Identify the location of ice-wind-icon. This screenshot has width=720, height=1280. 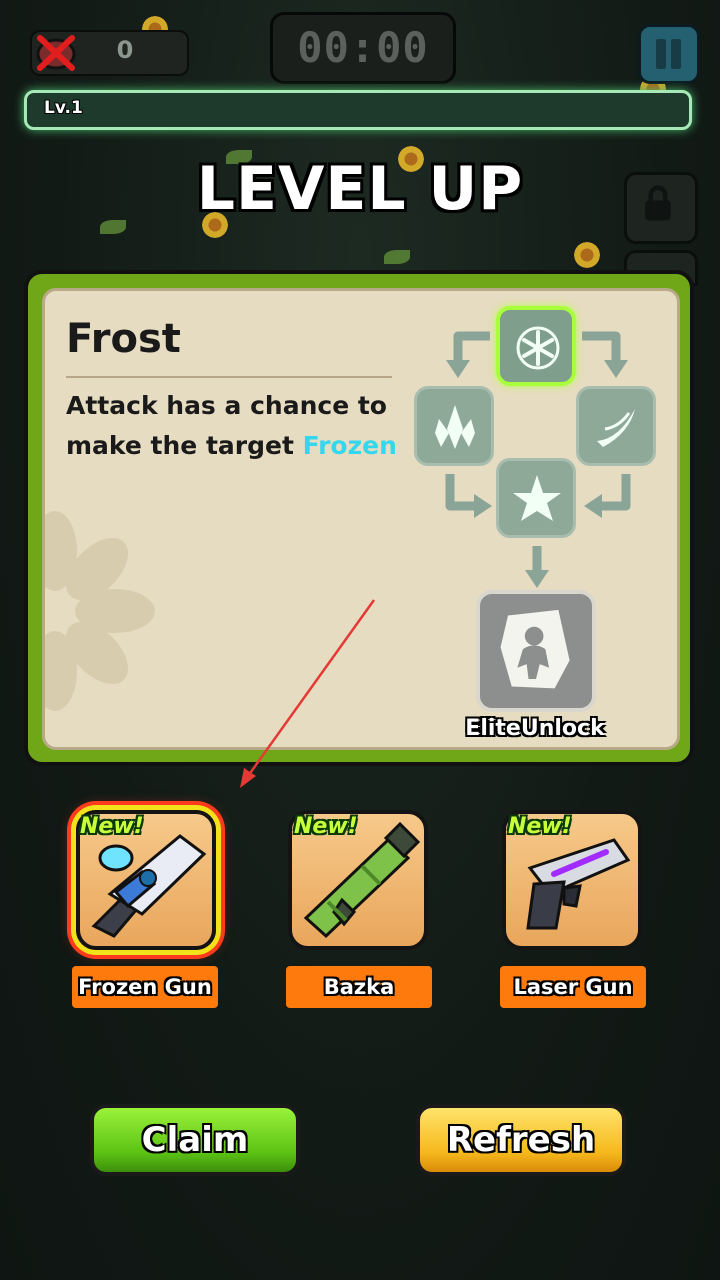
(616, 428).